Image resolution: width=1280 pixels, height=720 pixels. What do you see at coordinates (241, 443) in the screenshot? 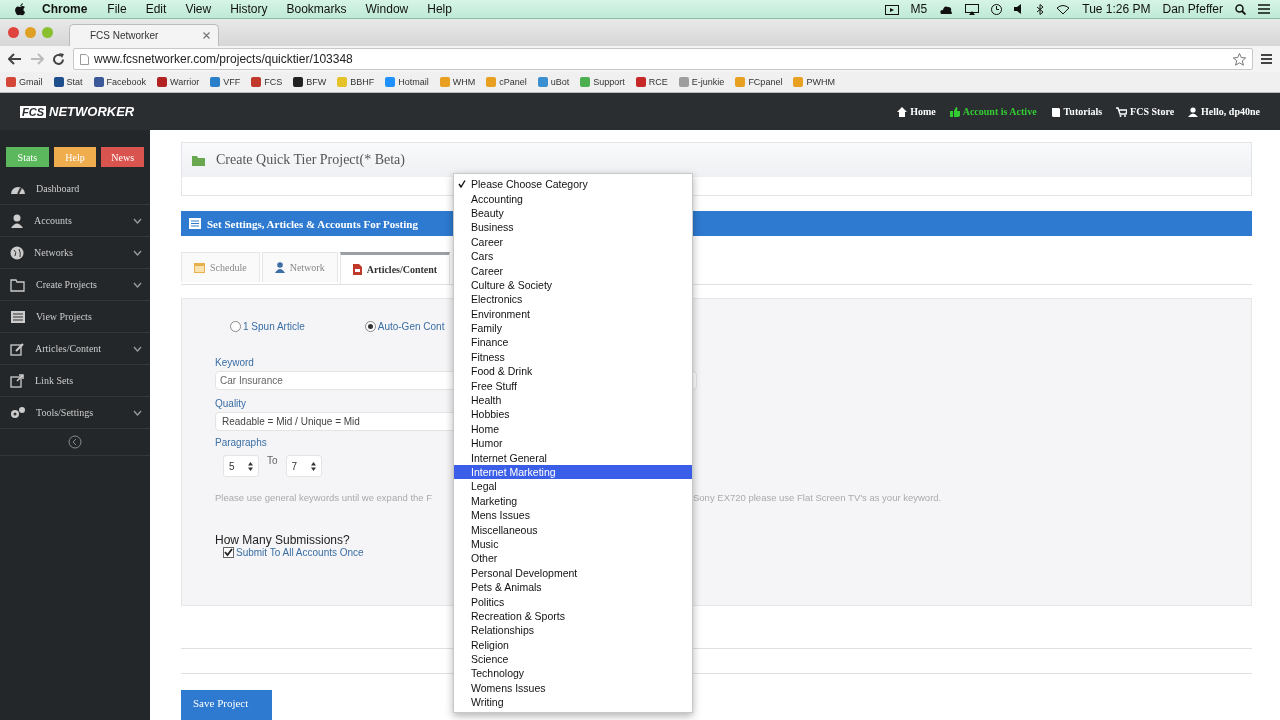
I see `field-label: Paragraphs` at bounding box center [241, 443].